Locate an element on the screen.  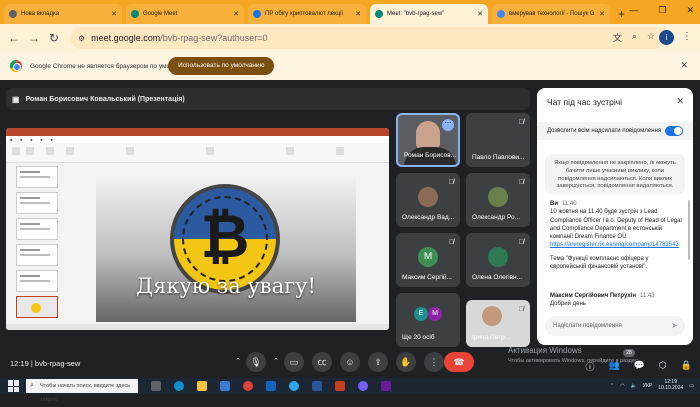
minimize-icon: — is located at coordinates (633, 10).